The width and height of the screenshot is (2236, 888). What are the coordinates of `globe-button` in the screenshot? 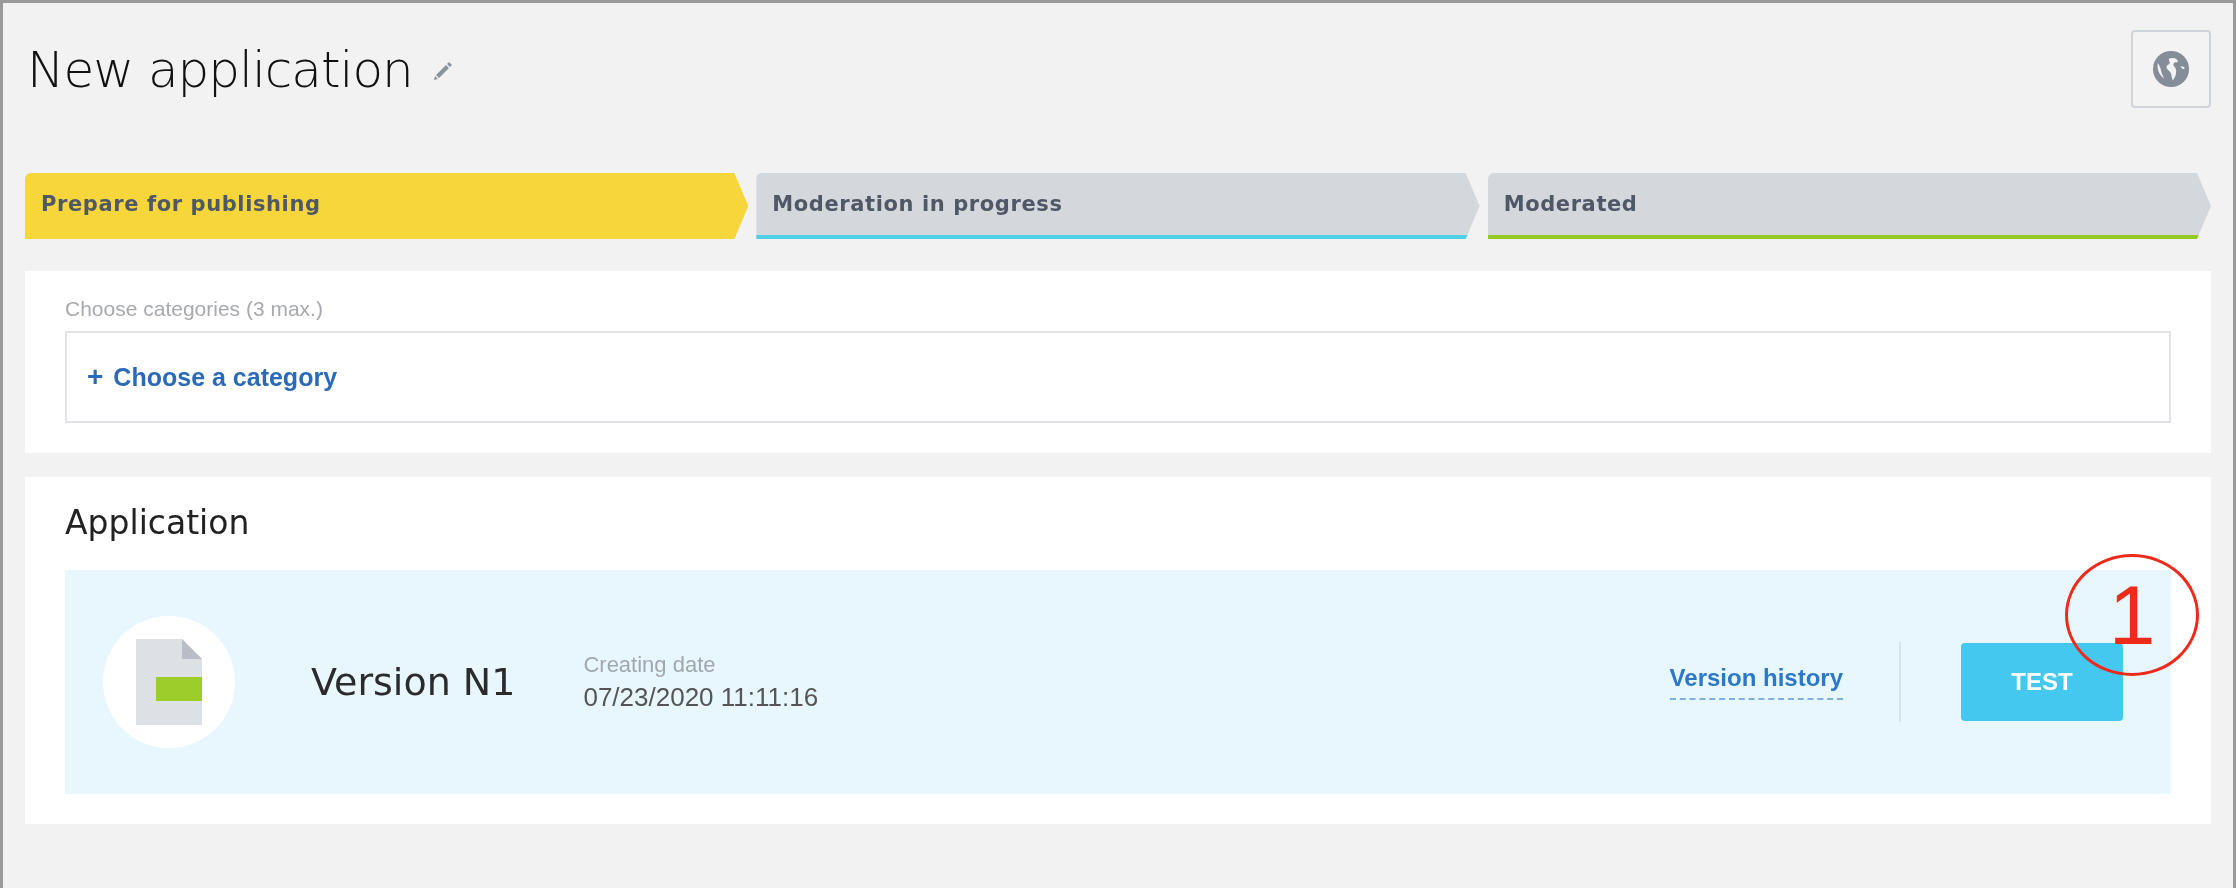 It's located at (2171, 69).